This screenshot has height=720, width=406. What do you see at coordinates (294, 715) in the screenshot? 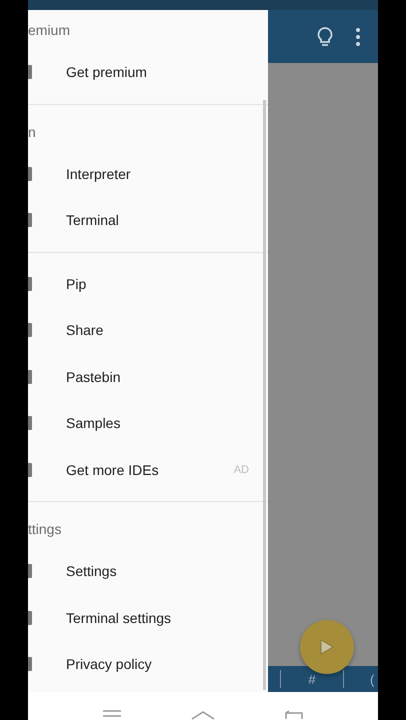
I see `back-icon` at bounding box center [294, 715].